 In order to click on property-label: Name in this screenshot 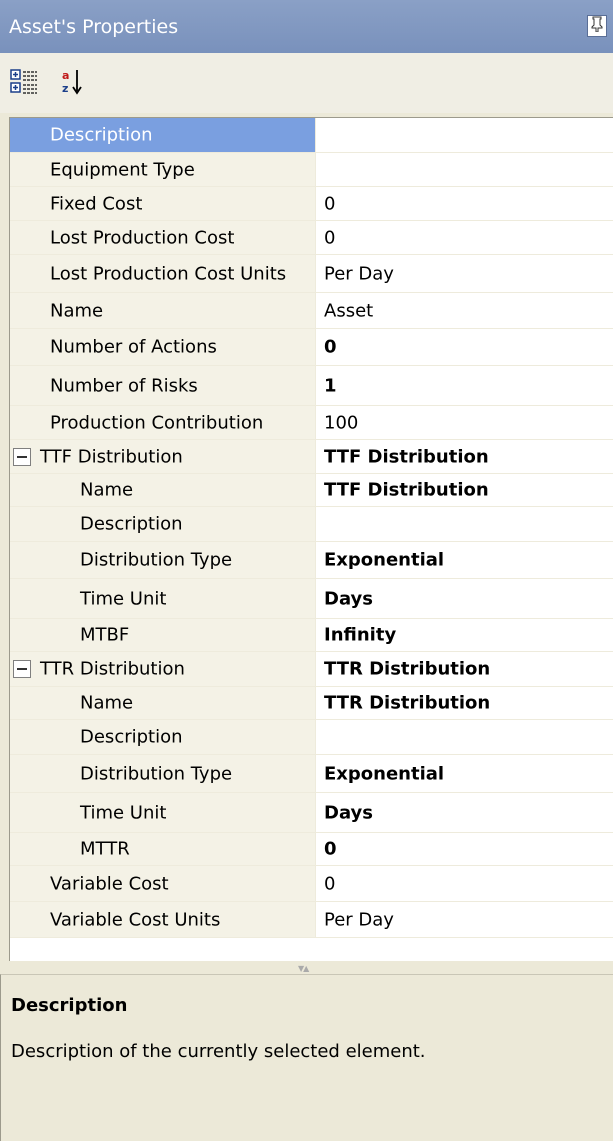, I will do `click(77, 310)`.